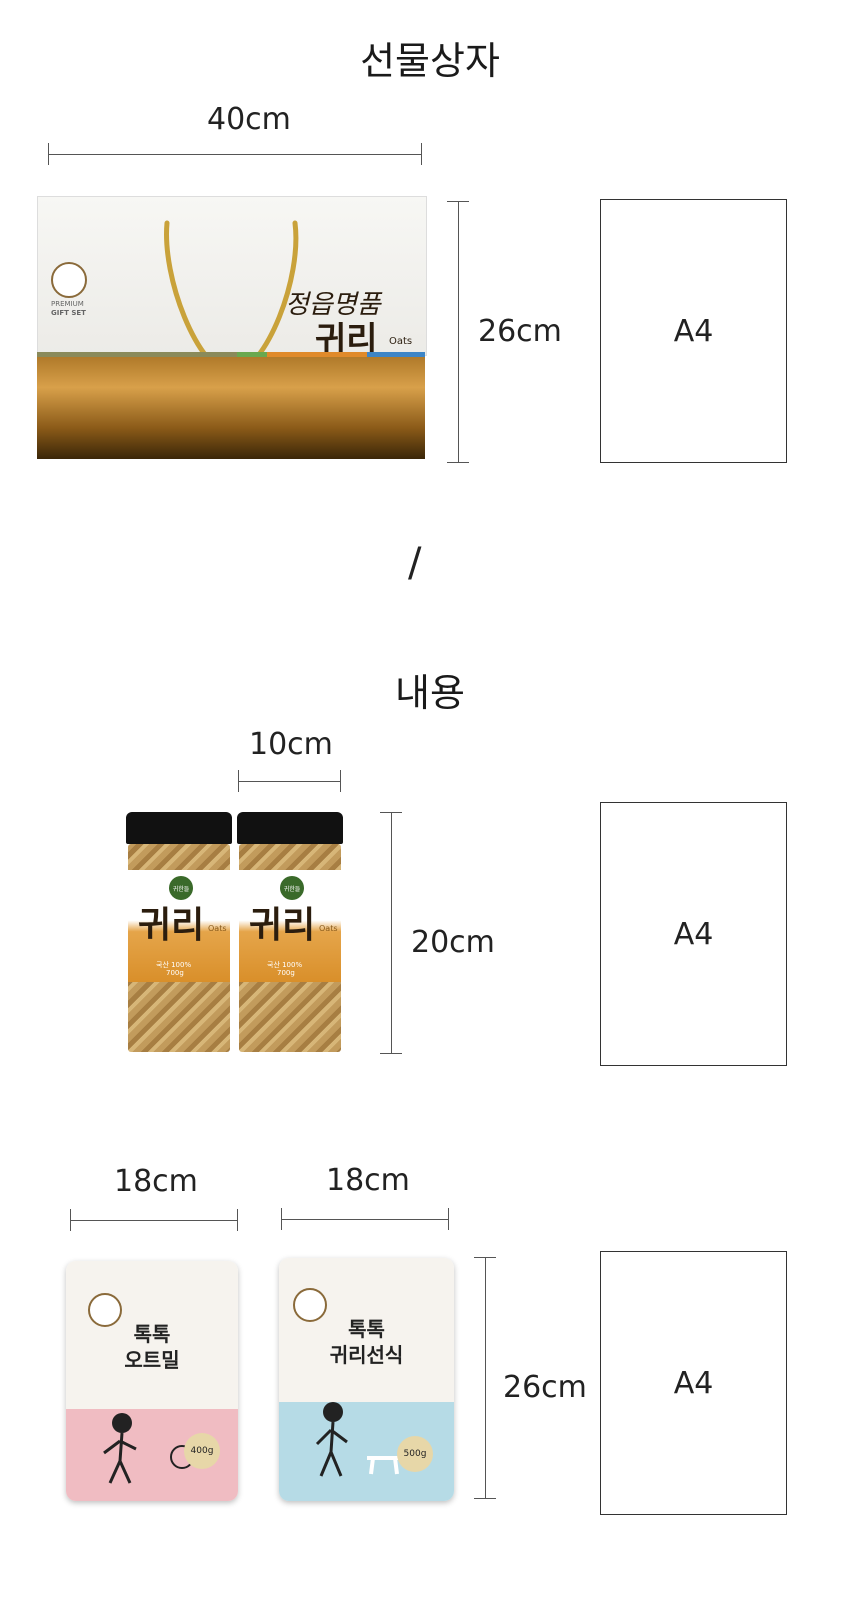 The width and height of the screenshot is (860, 1613). Describe the element at coordinates (453, 942) in the screenshot. I see `jar-height-label: 20cm` at that location.